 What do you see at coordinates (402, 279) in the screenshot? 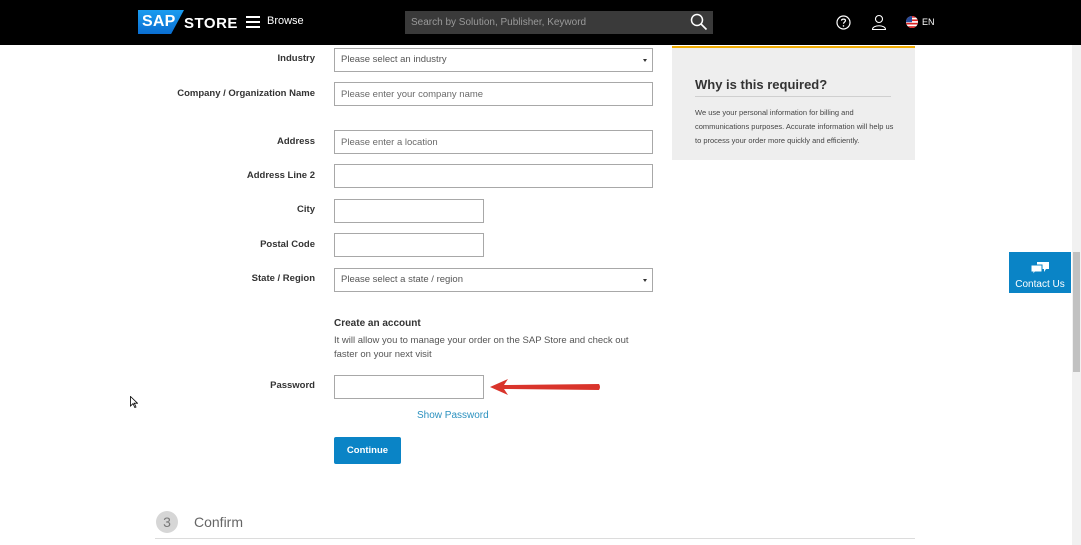
I see `state-region-select-value: Please select a state / region` at bounding box center [402, 279].